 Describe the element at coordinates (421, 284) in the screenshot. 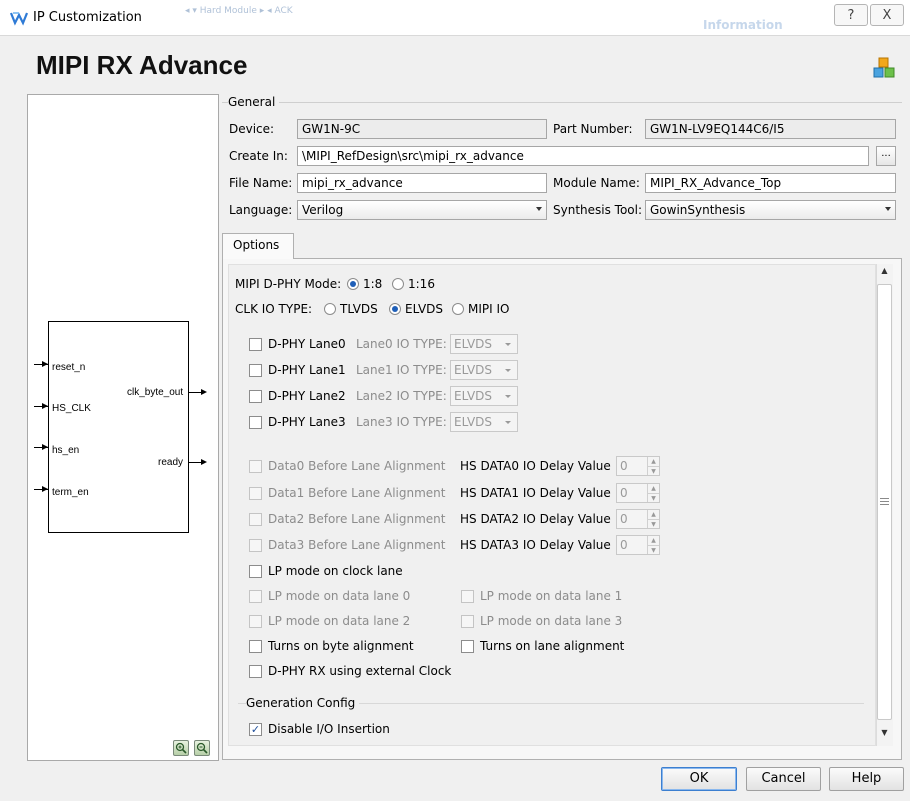

I see `dphy-mode-option-label: 1:16` at that location.